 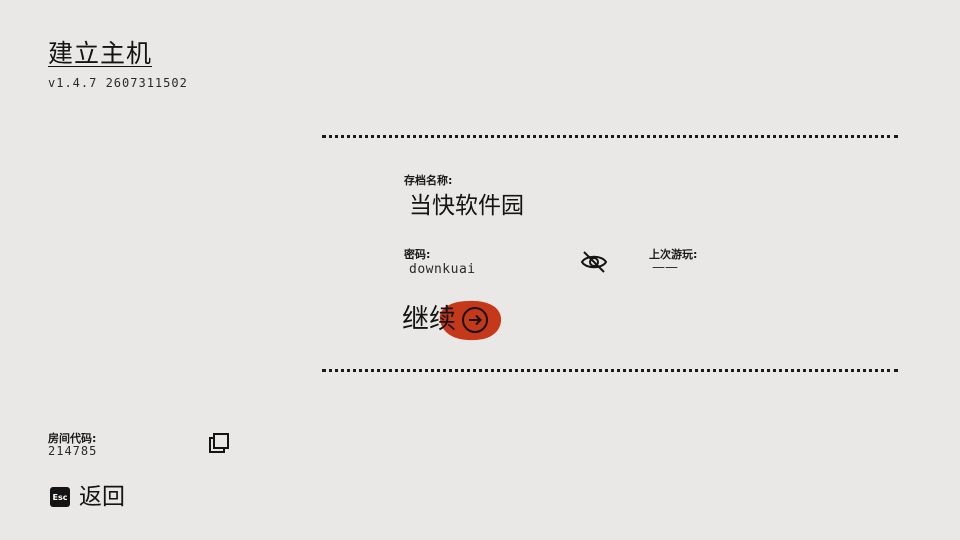 I want to click on top-dotted-divider, so click(x=610, y=136).